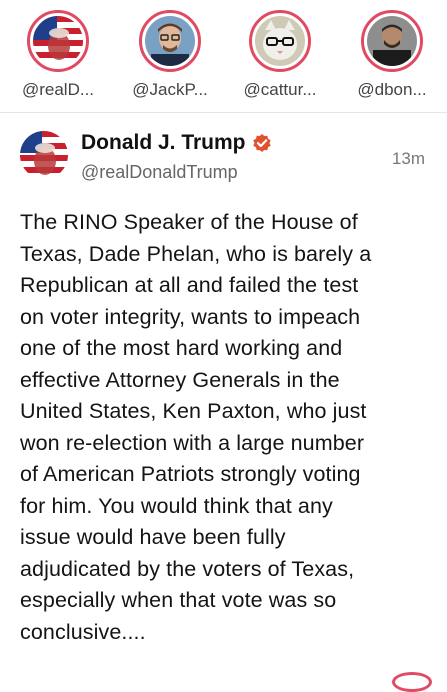 The image size is (447, 692). What do you see at coordinates (190, 316) in the screenshot?
I see `post-text-line: on voter integrity, wants to impeach` at bounding box center [190, 316].